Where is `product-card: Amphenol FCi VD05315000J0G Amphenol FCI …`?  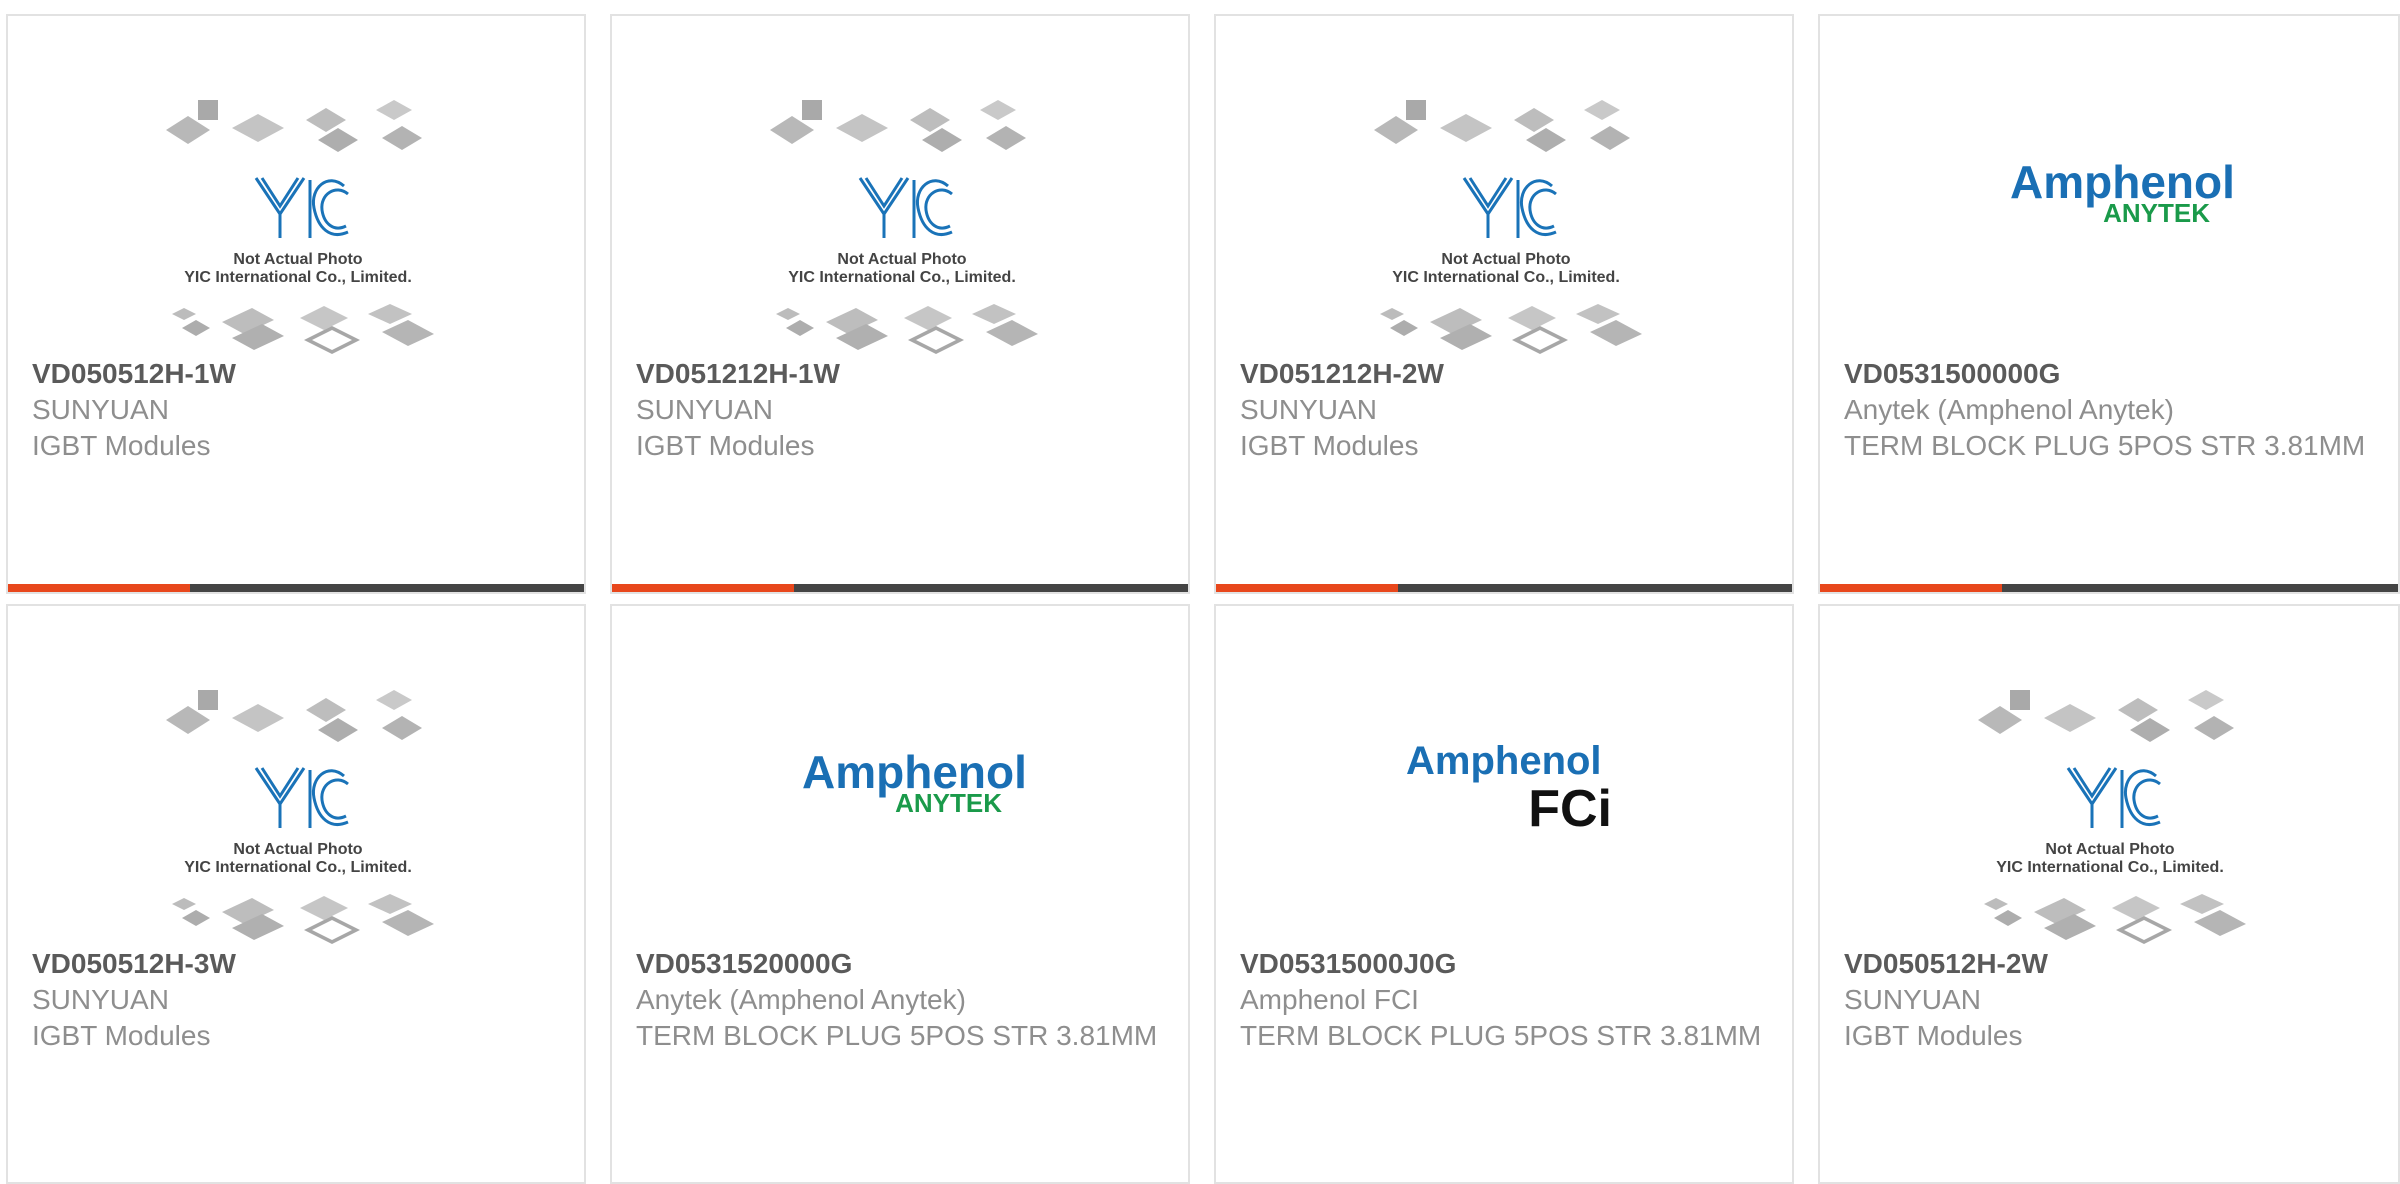 product-card: Amphenol FCi VD05315000J0G Amphenol FCI … is located at coordinates (1504, 894).